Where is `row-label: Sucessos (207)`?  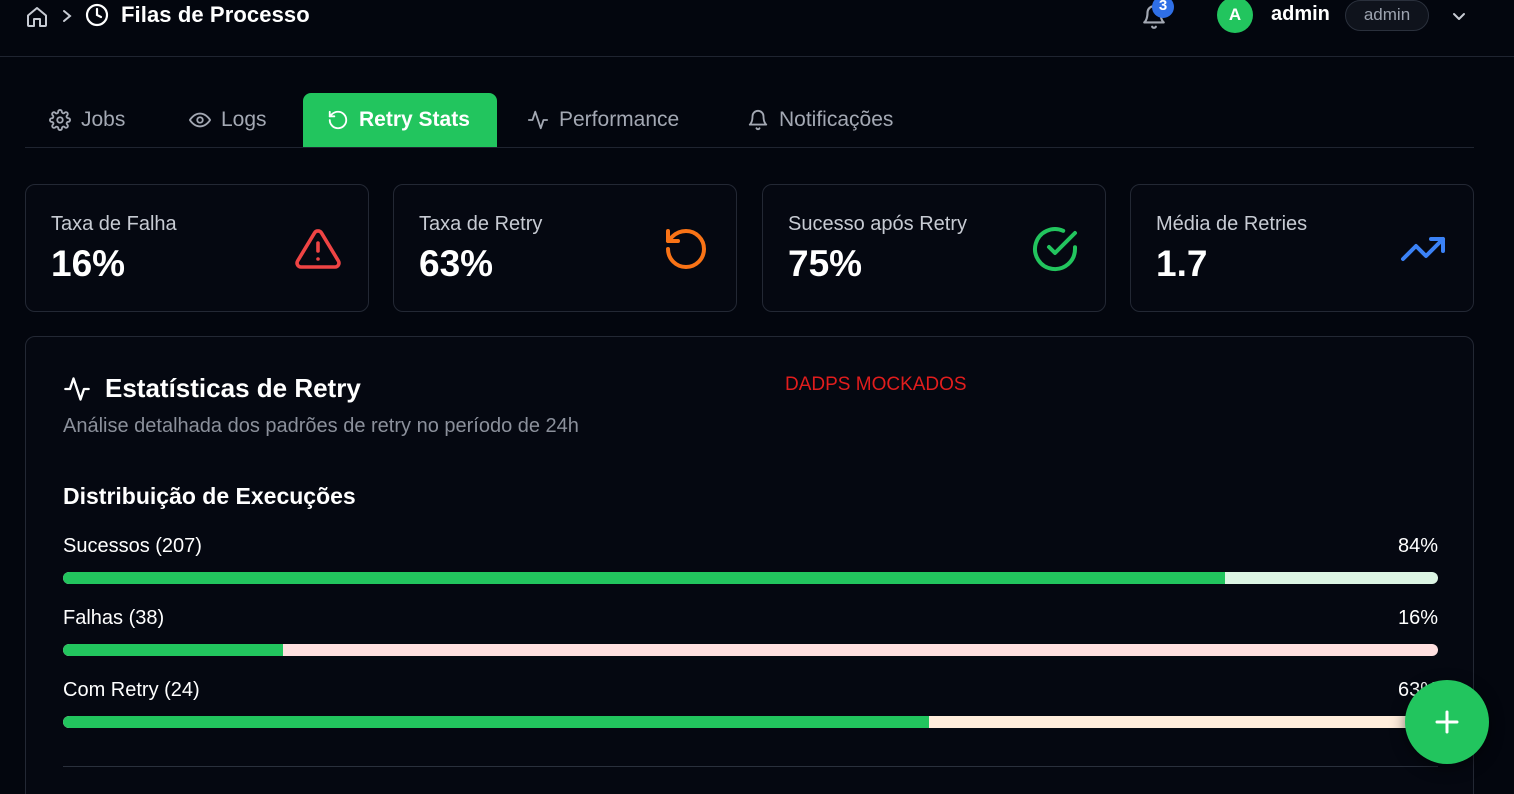 row-label: Sucessos (207) is located at coordinates (132, 546).